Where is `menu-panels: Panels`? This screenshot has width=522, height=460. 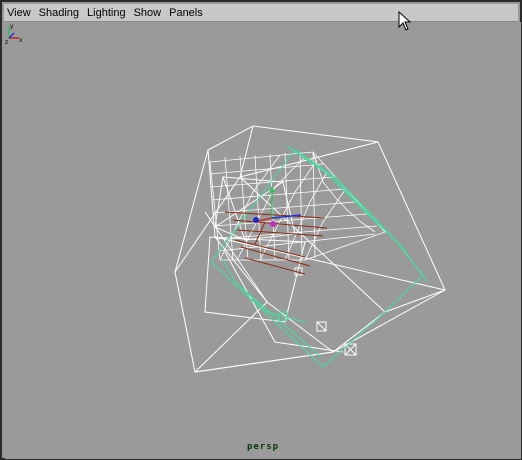
menu-panels: Panels is located at coordinates (186, 13).